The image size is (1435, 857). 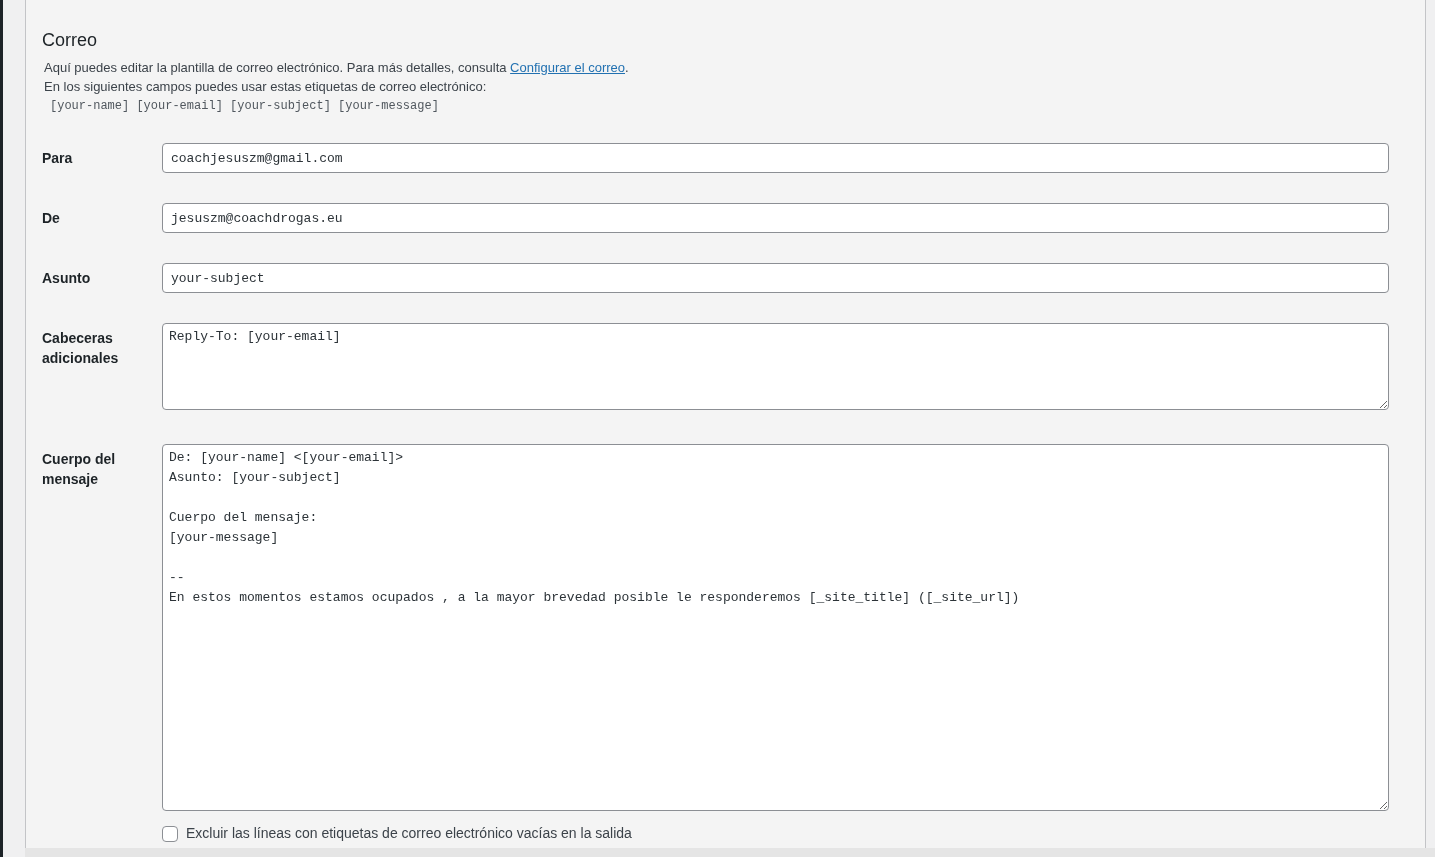 I want to click on configure-mail-link: Configurar el correo, so click(x=567, y=67).